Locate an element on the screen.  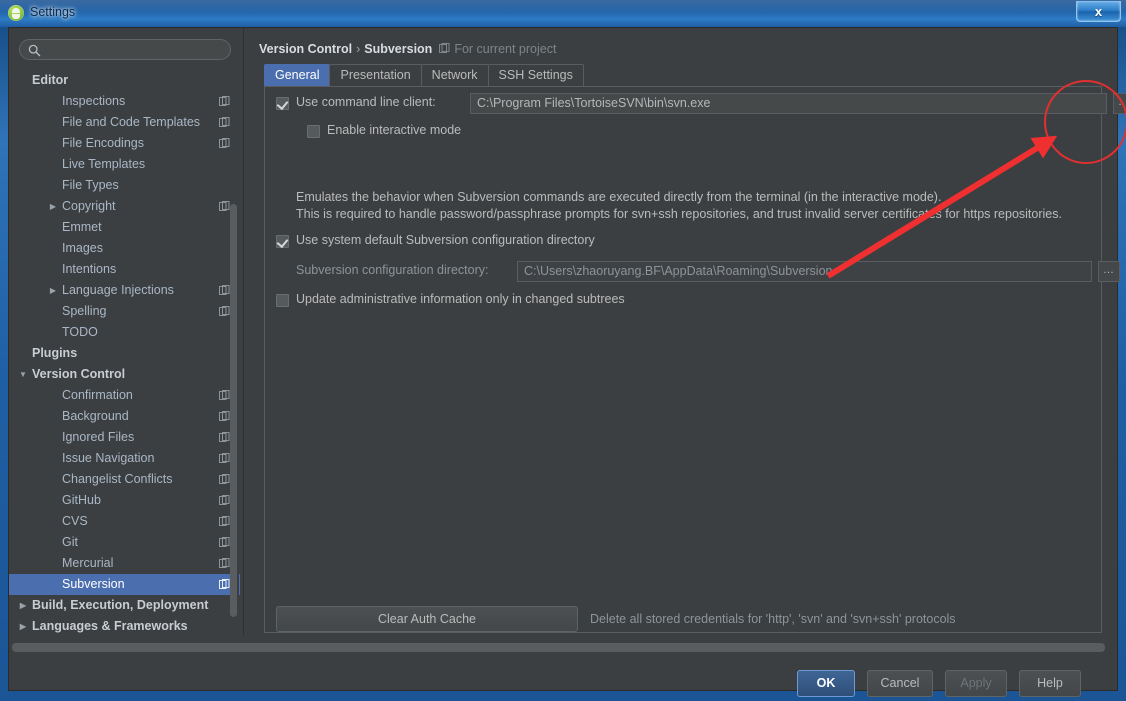
sidebar-item-label: Subversion is located at coordinates (93, 584).